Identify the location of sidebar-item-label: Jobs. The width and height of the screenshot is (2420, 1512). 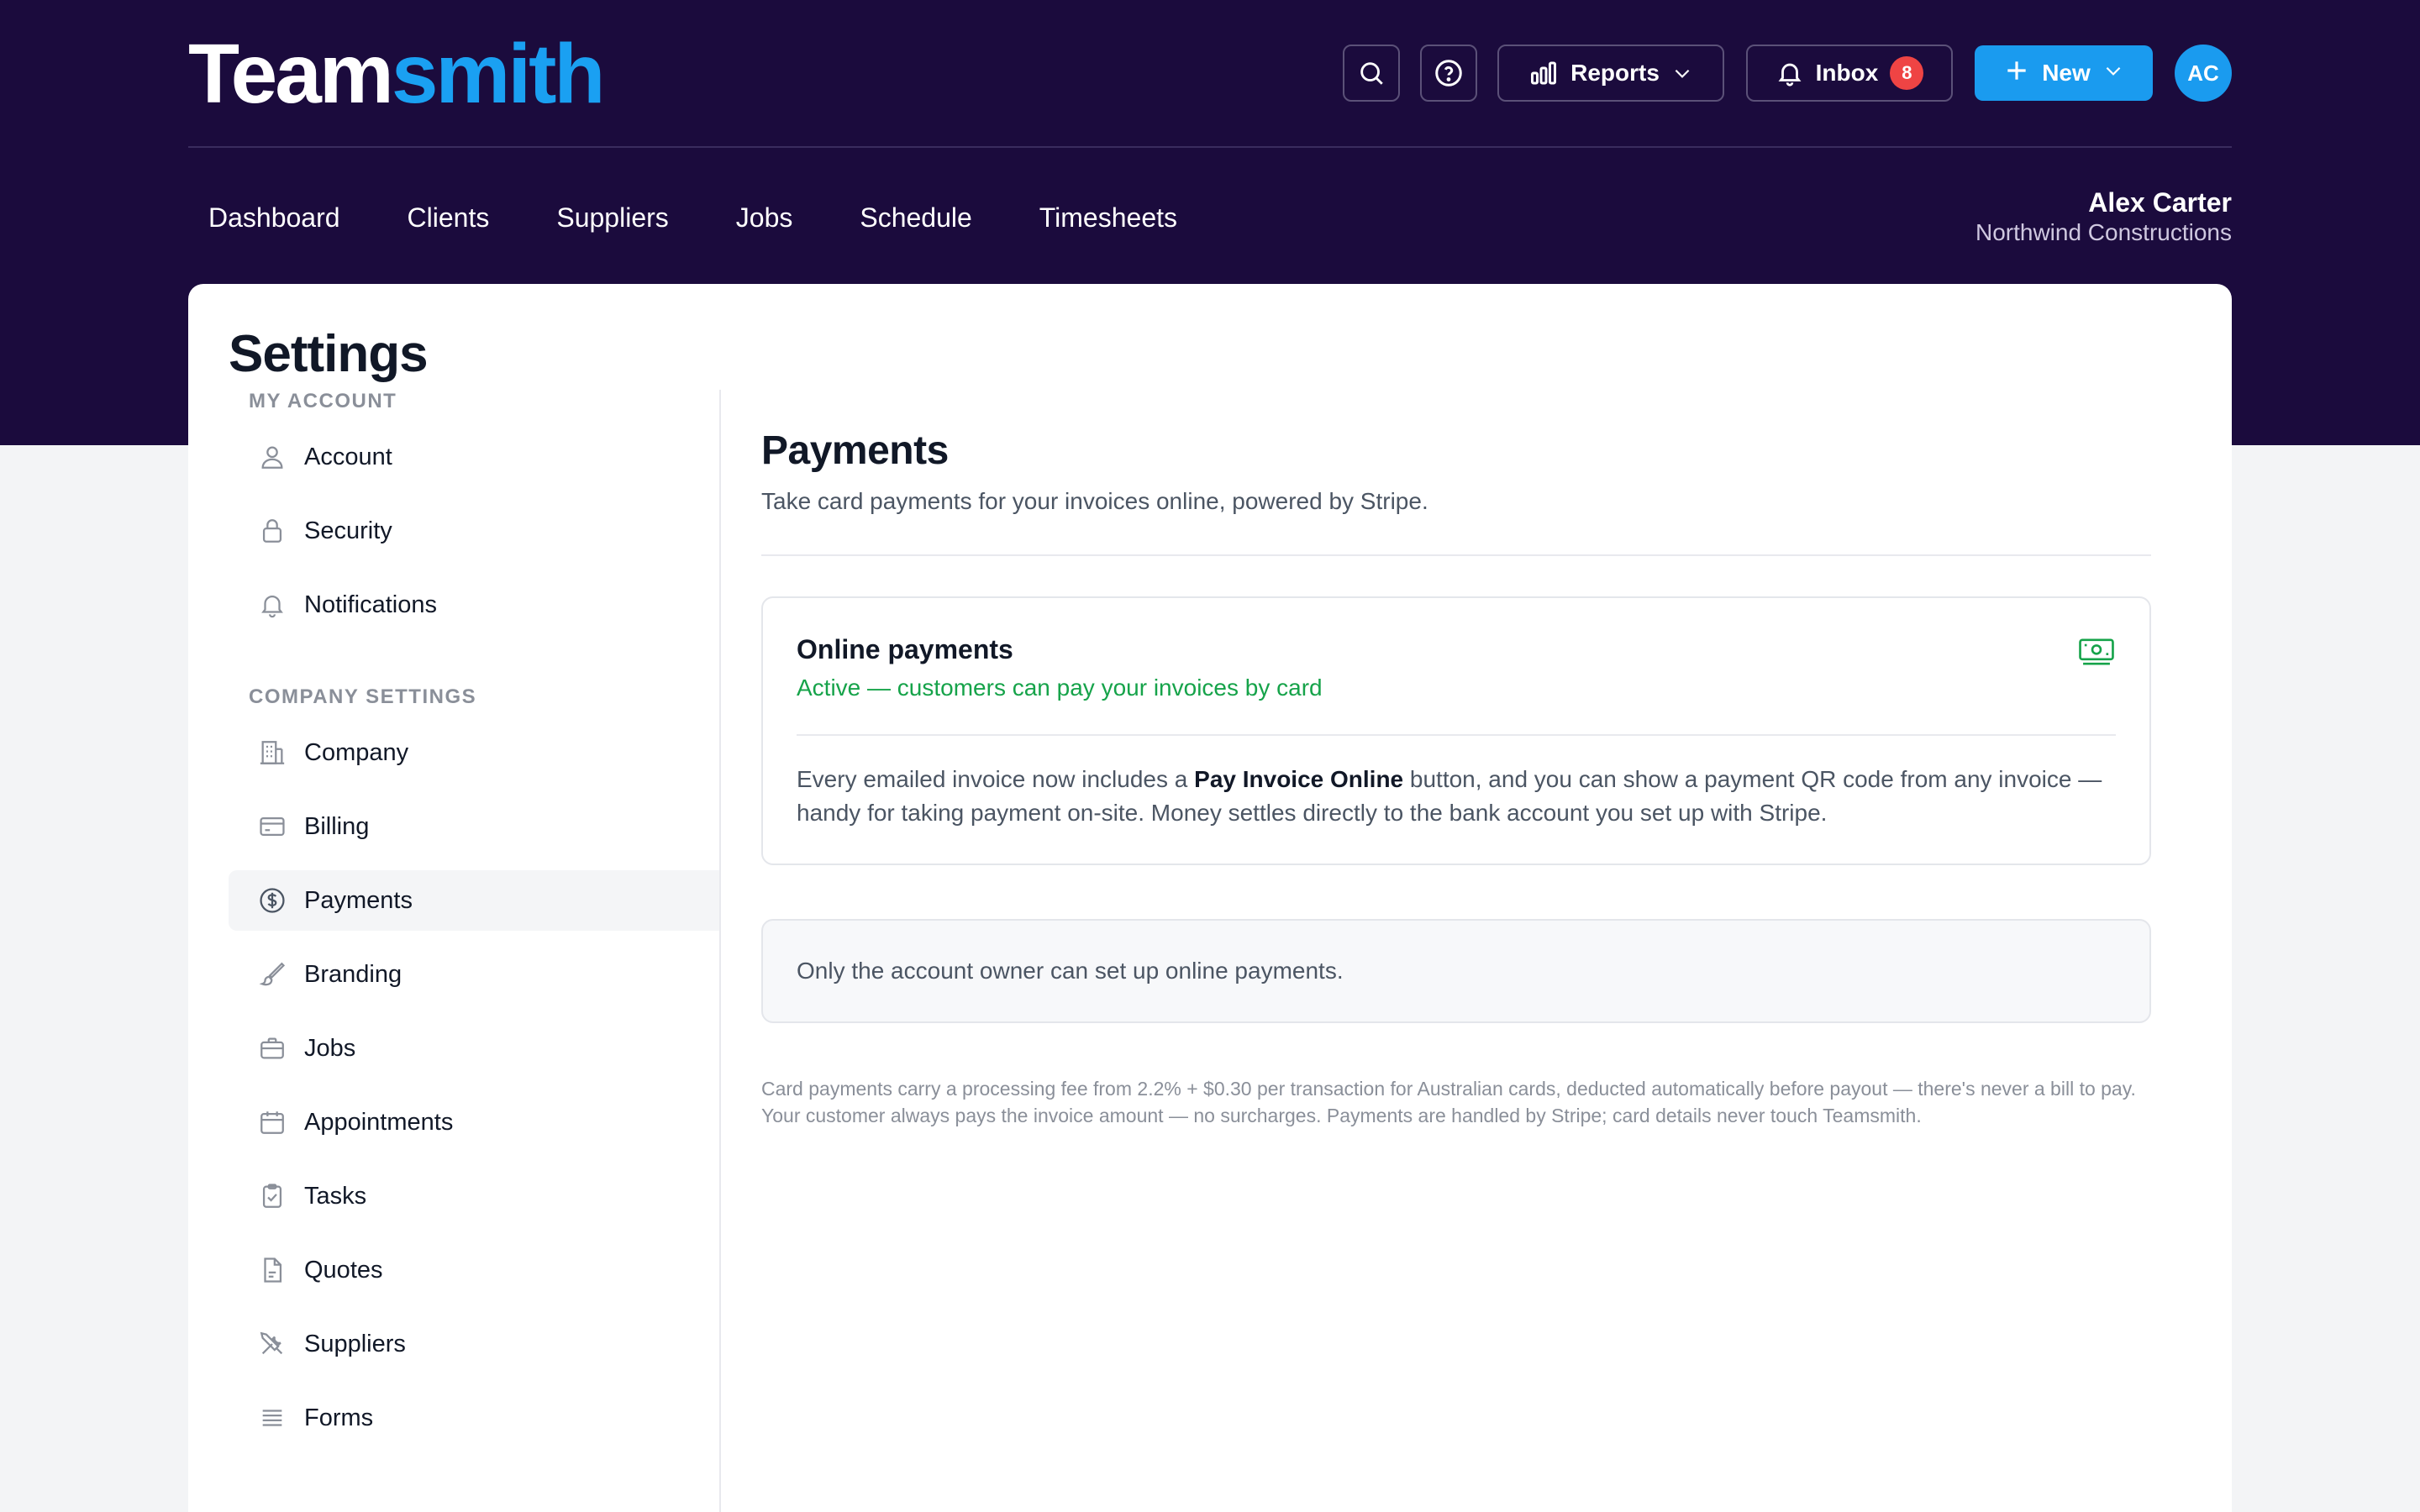
(330, 1048).